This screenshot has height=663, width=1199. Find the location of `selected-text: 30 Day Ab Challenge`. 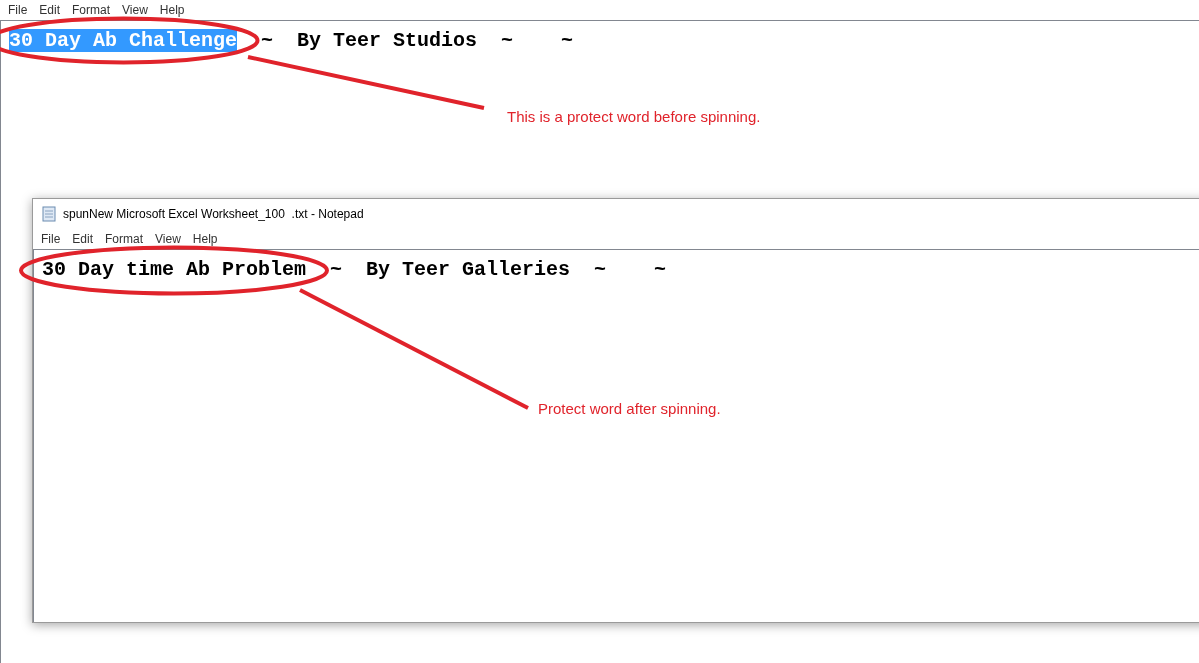

selected-text: 30 Day Ab Challenge is located at coordinates (123, 40).